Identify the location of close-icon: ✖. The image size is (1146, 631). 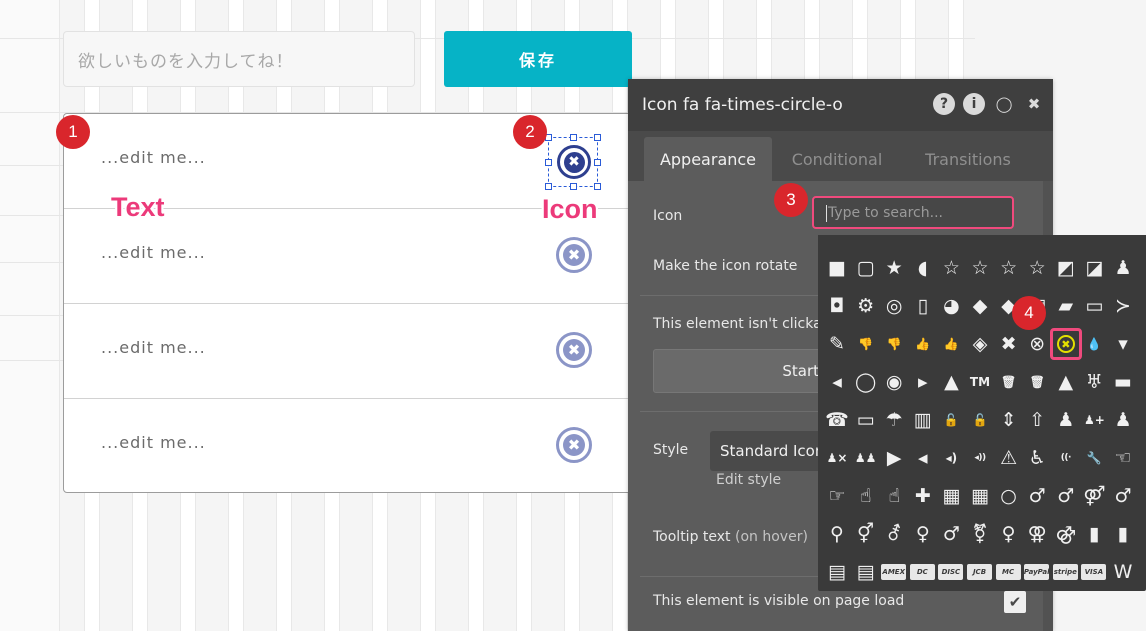
(1034, 104).